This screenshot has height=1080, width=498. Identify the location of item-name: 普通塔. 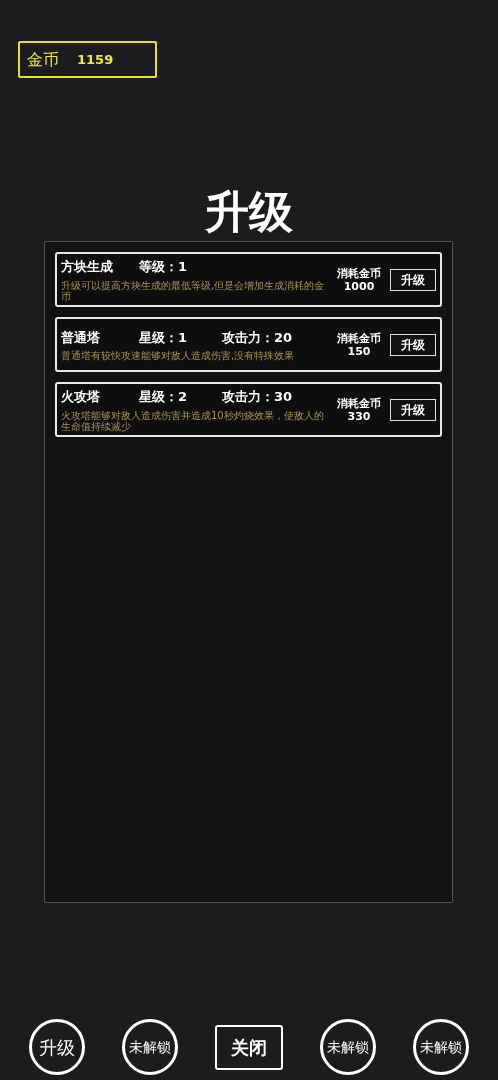
(81, 337).